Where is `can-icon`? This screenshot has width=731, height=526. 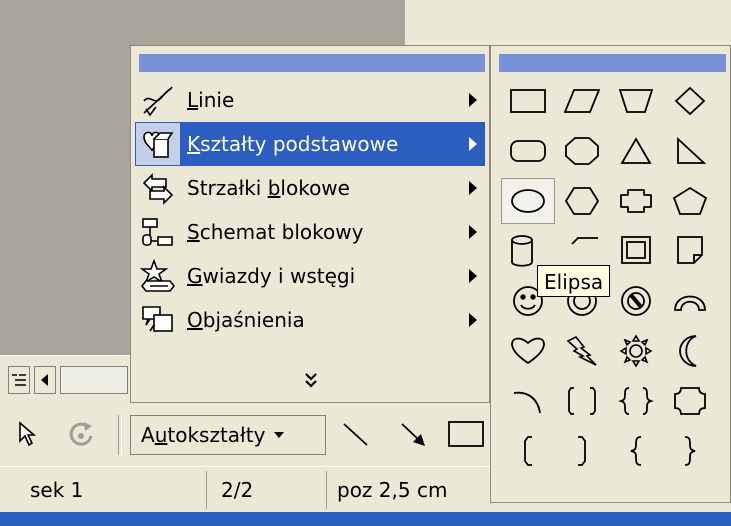
can-icon is located at coordinates (522, 251).